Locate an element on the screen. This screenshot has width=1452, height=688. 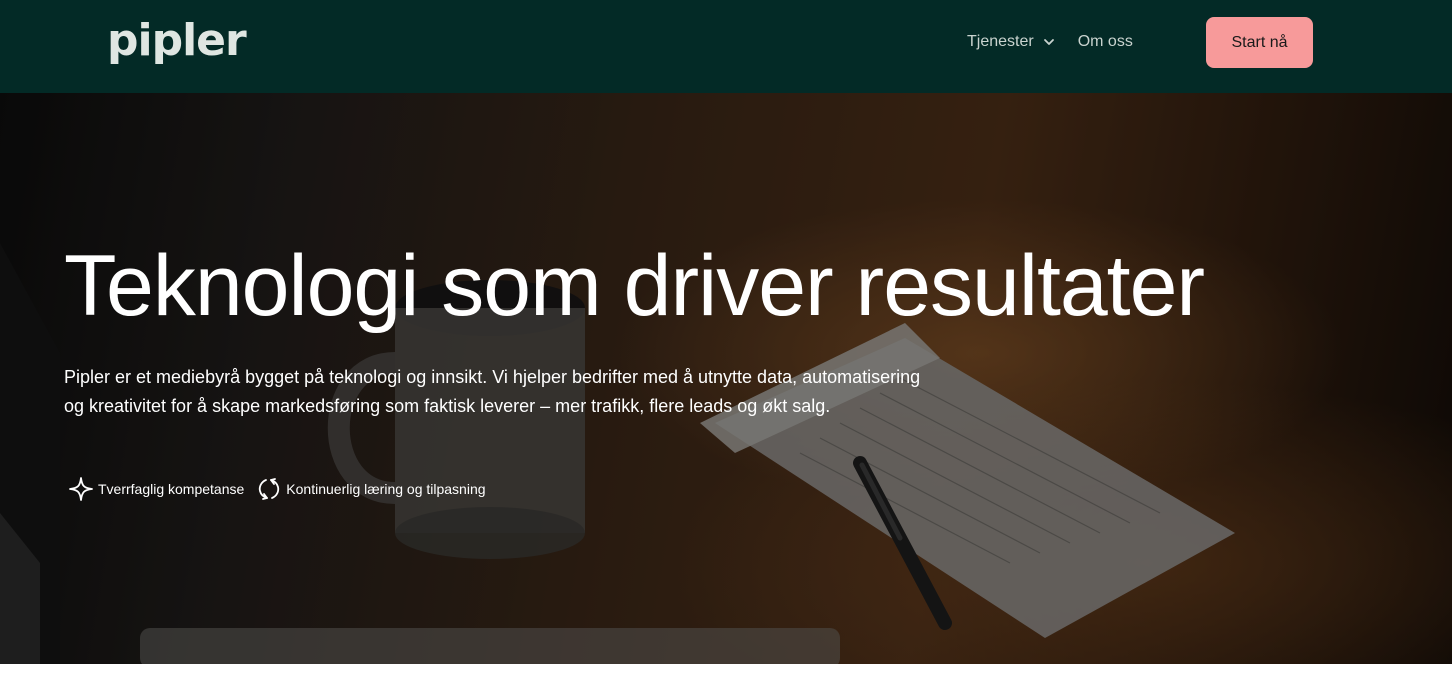
nav-item-label: Om oss is located at coordinates (1105, 41).